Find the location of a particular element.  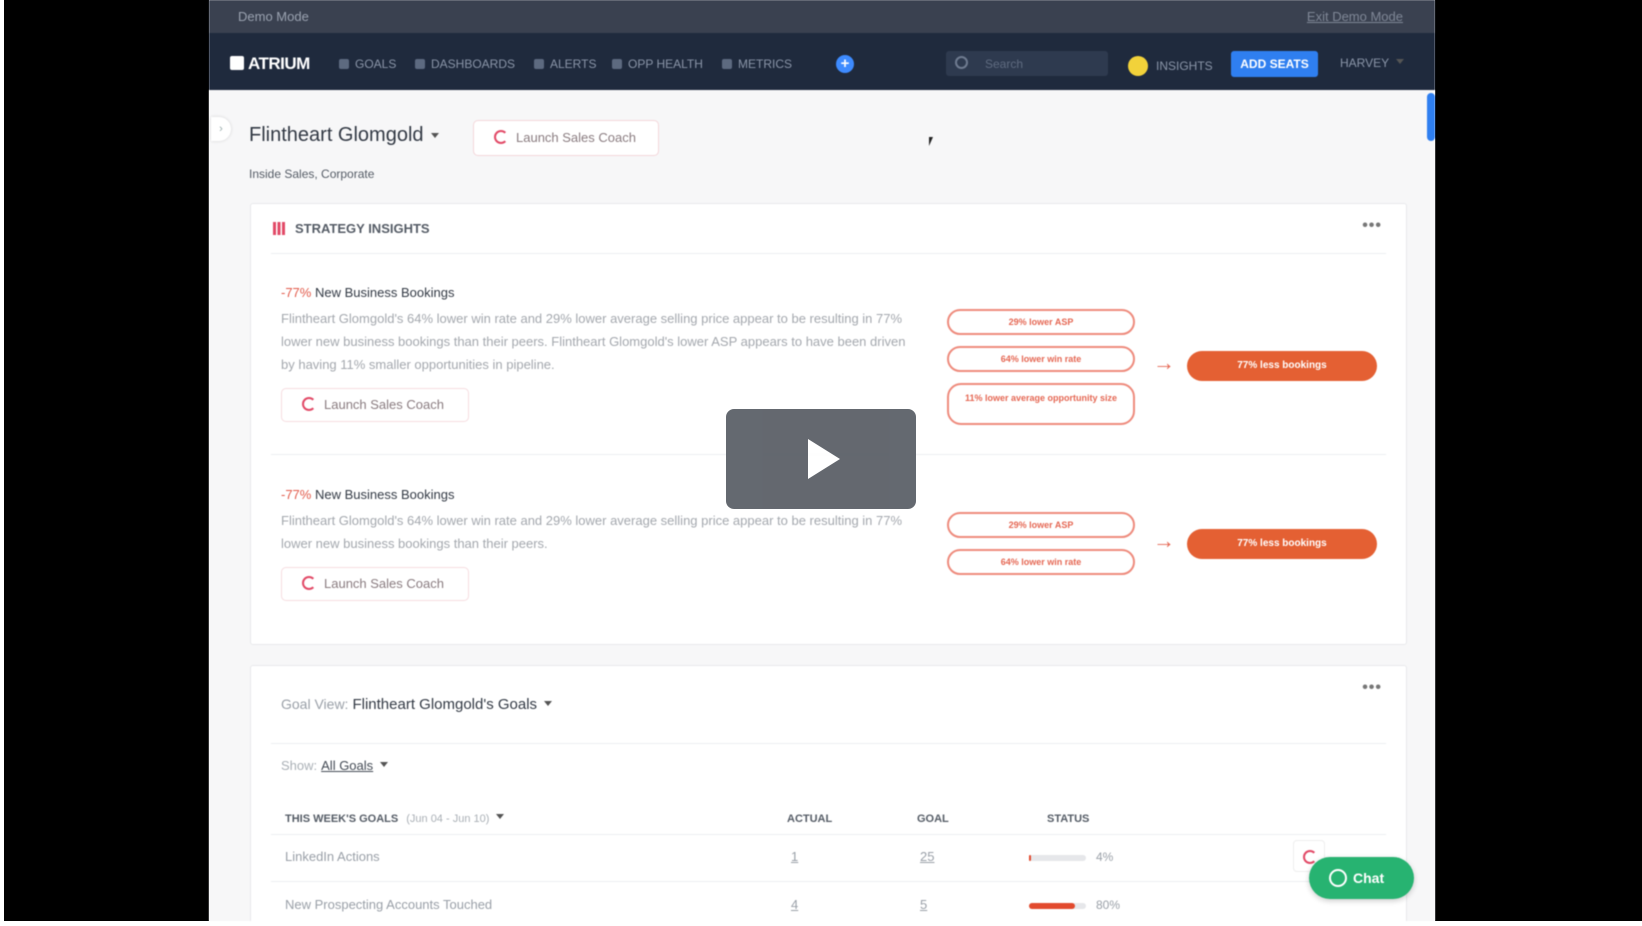

mouse-cursor-icon is located at coordinates (931, 141).